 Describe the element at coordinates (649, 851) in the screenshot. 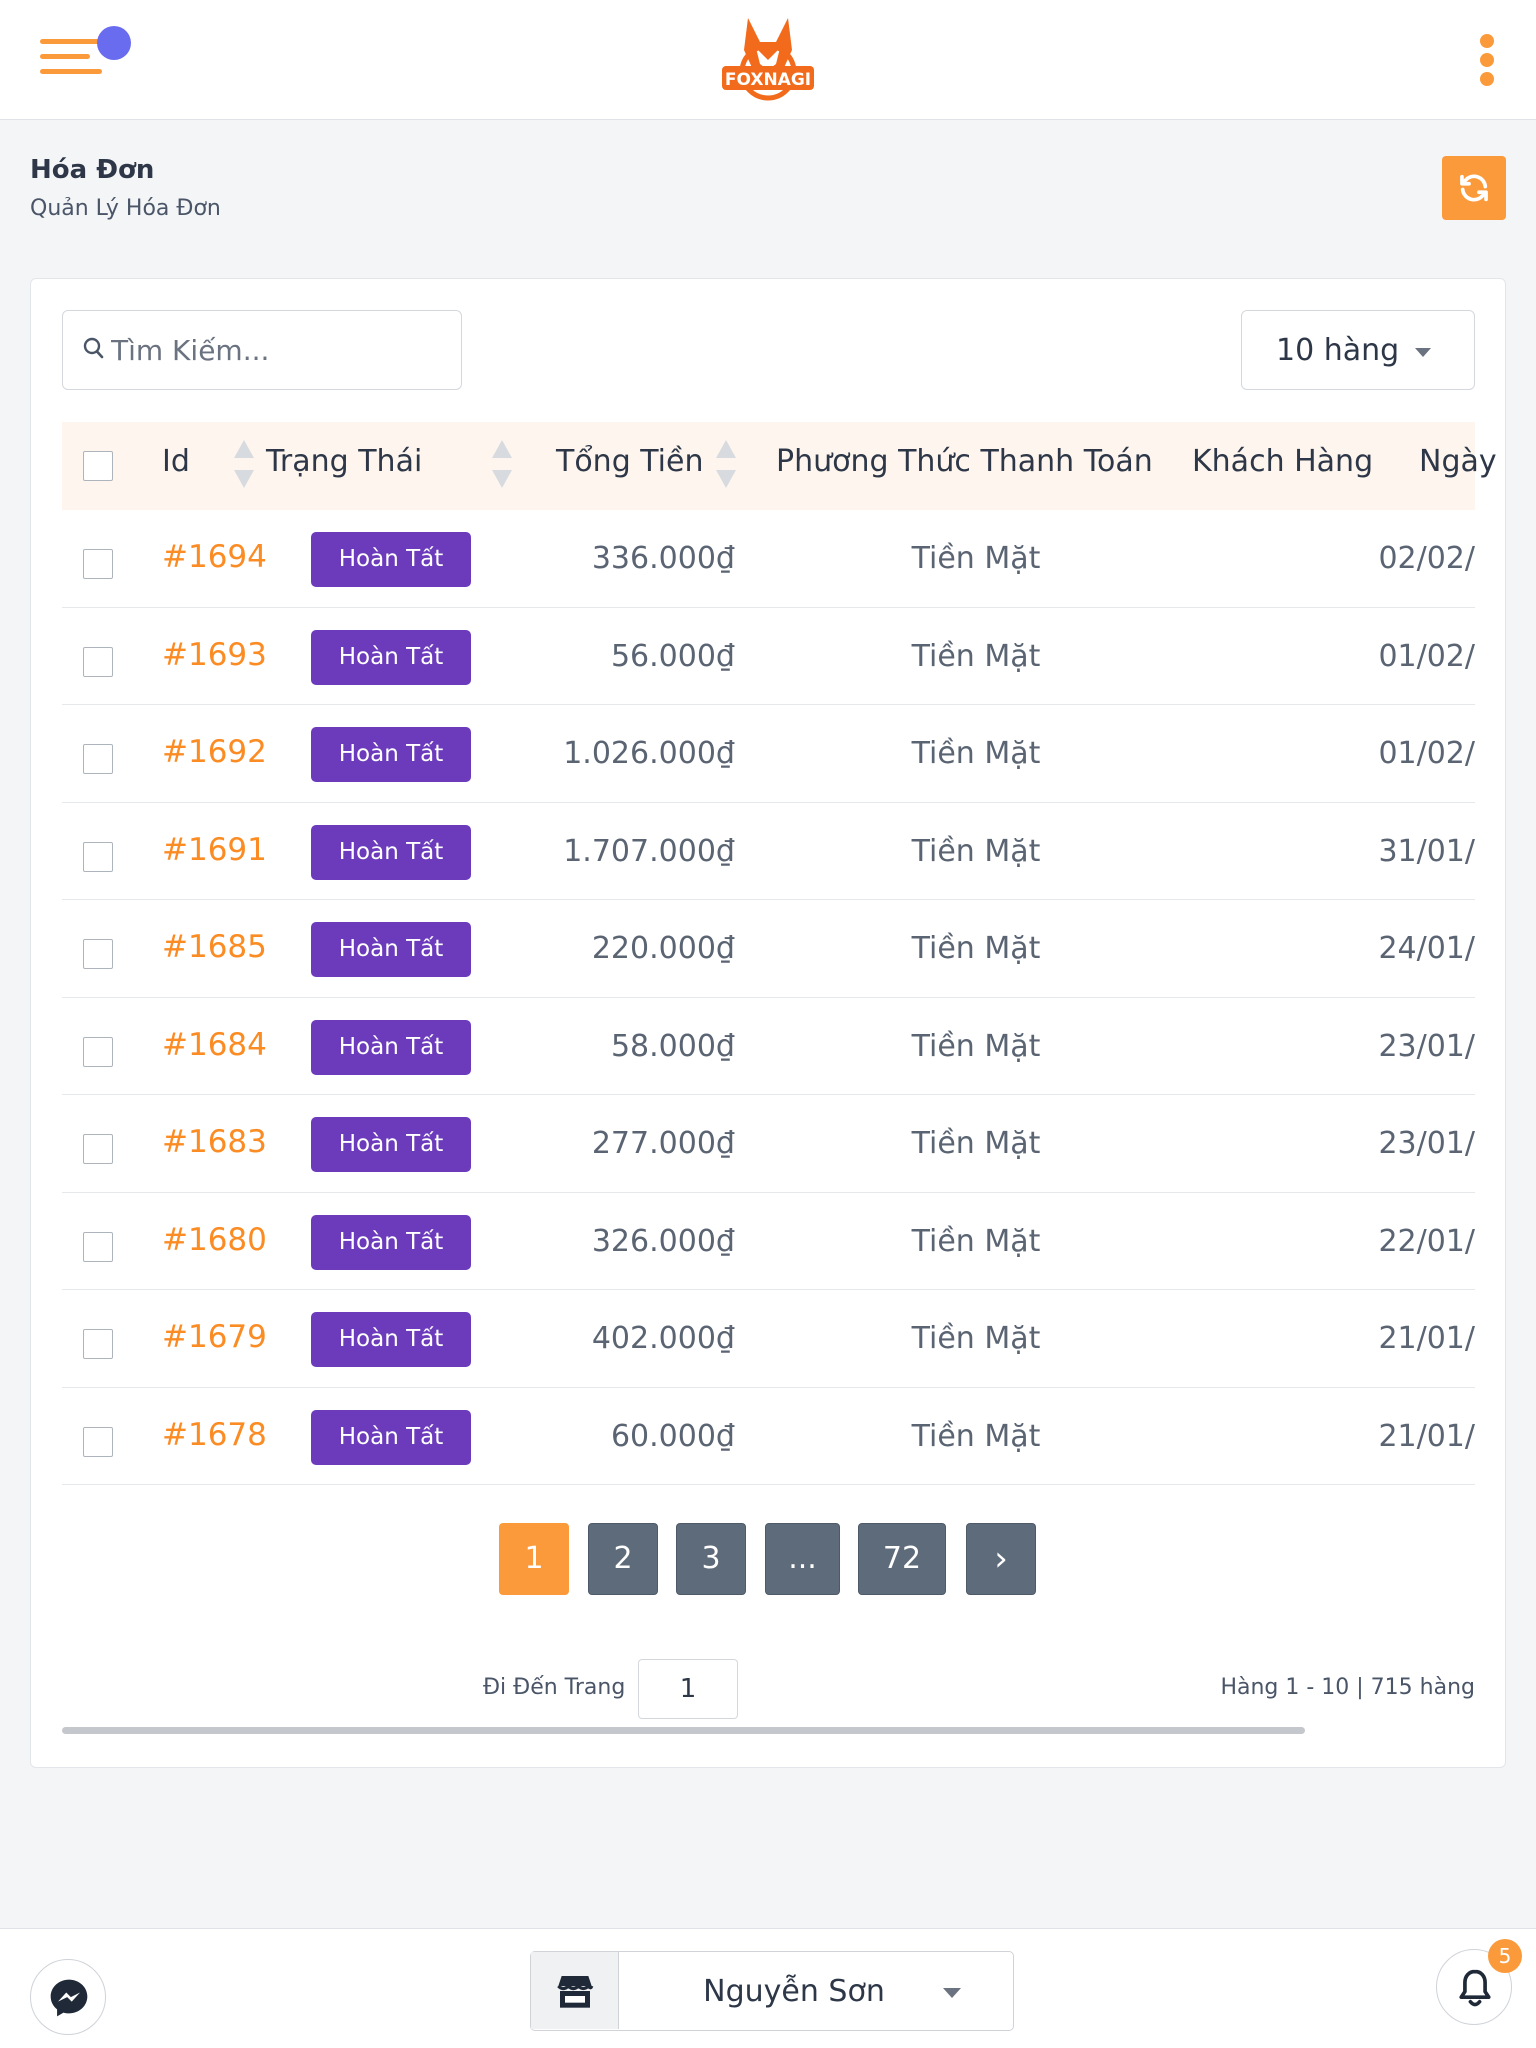

I see `invoice-total: 1.707.000₫` at that location.